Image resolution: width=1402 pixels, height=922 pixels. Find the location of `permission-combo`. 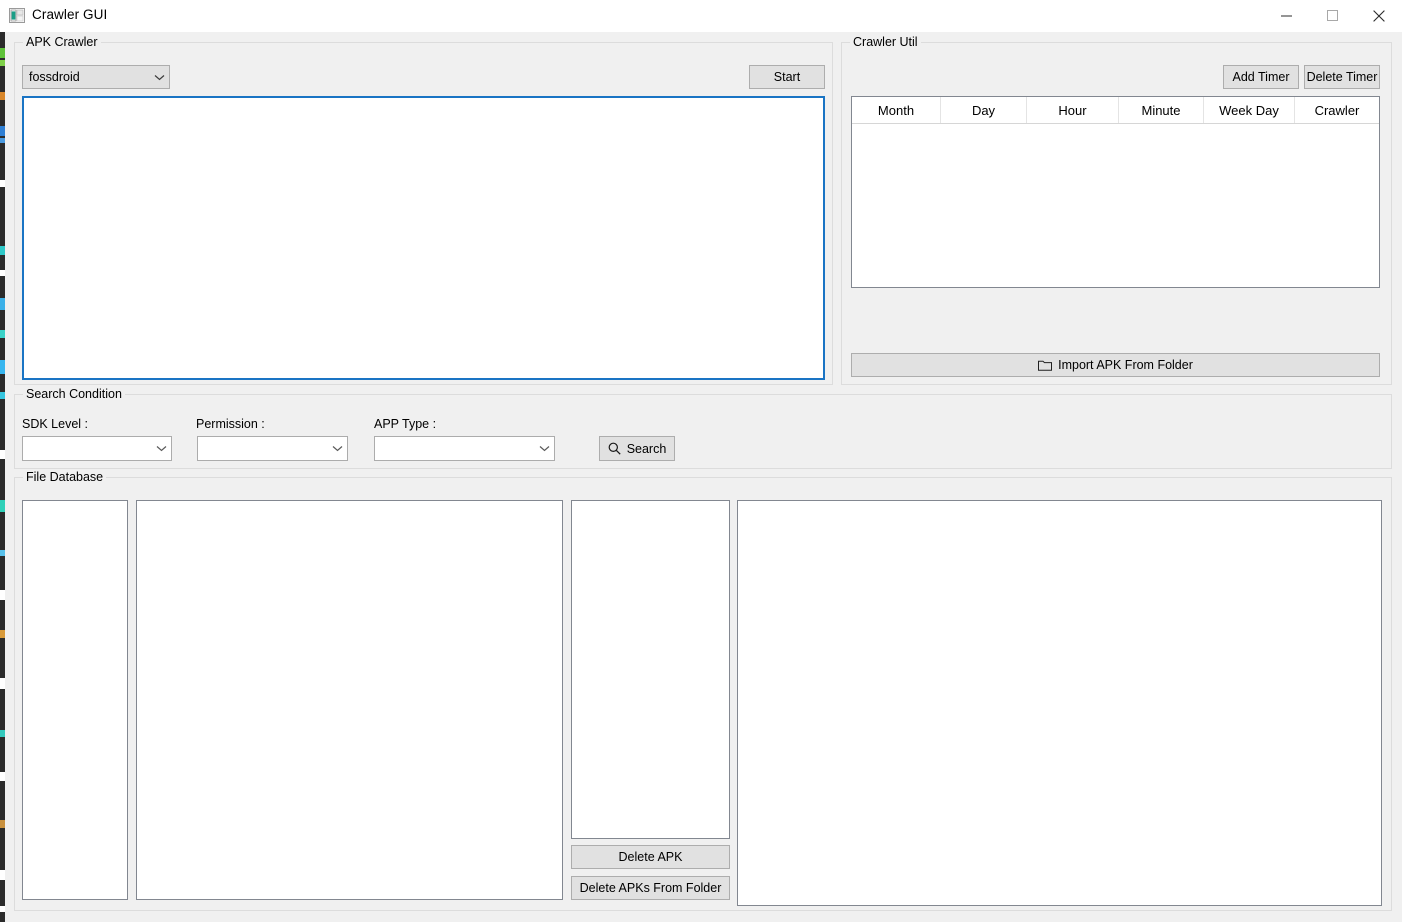

permission-combo is located at coordinates (272, 448).